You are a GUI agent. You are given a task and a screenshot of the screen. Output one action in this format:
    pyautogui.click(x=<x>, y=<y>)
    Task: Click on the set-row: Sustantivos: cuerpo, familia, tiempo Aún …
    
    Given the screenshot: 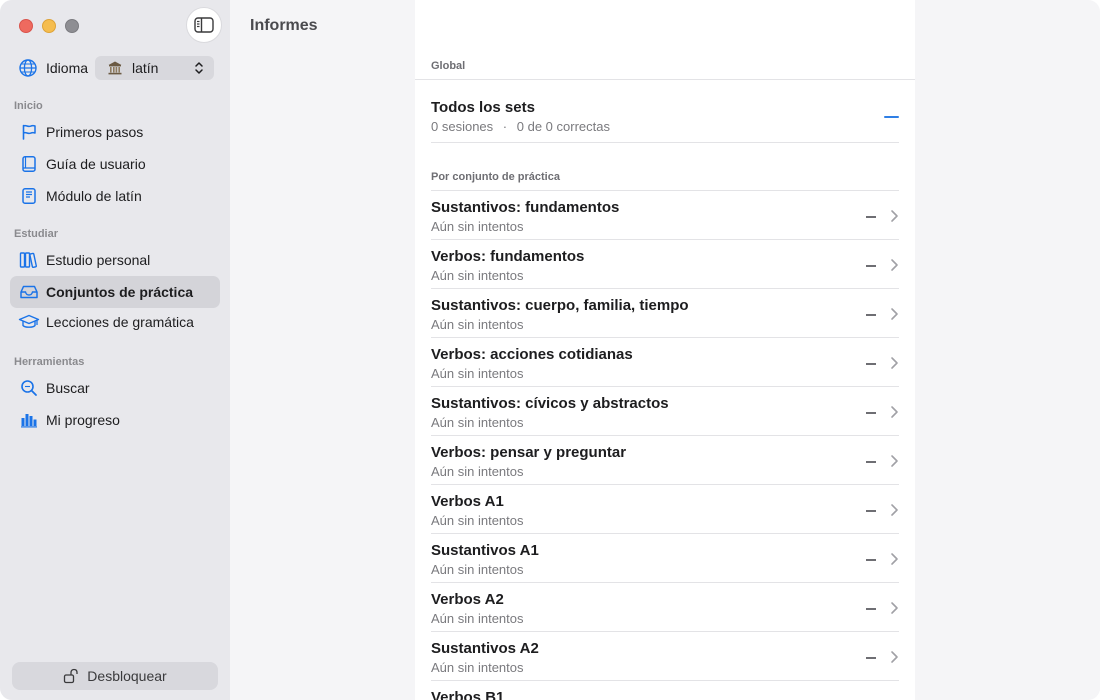 What is the action you would take?
    pyautogui.click(x=665, y=312)
    